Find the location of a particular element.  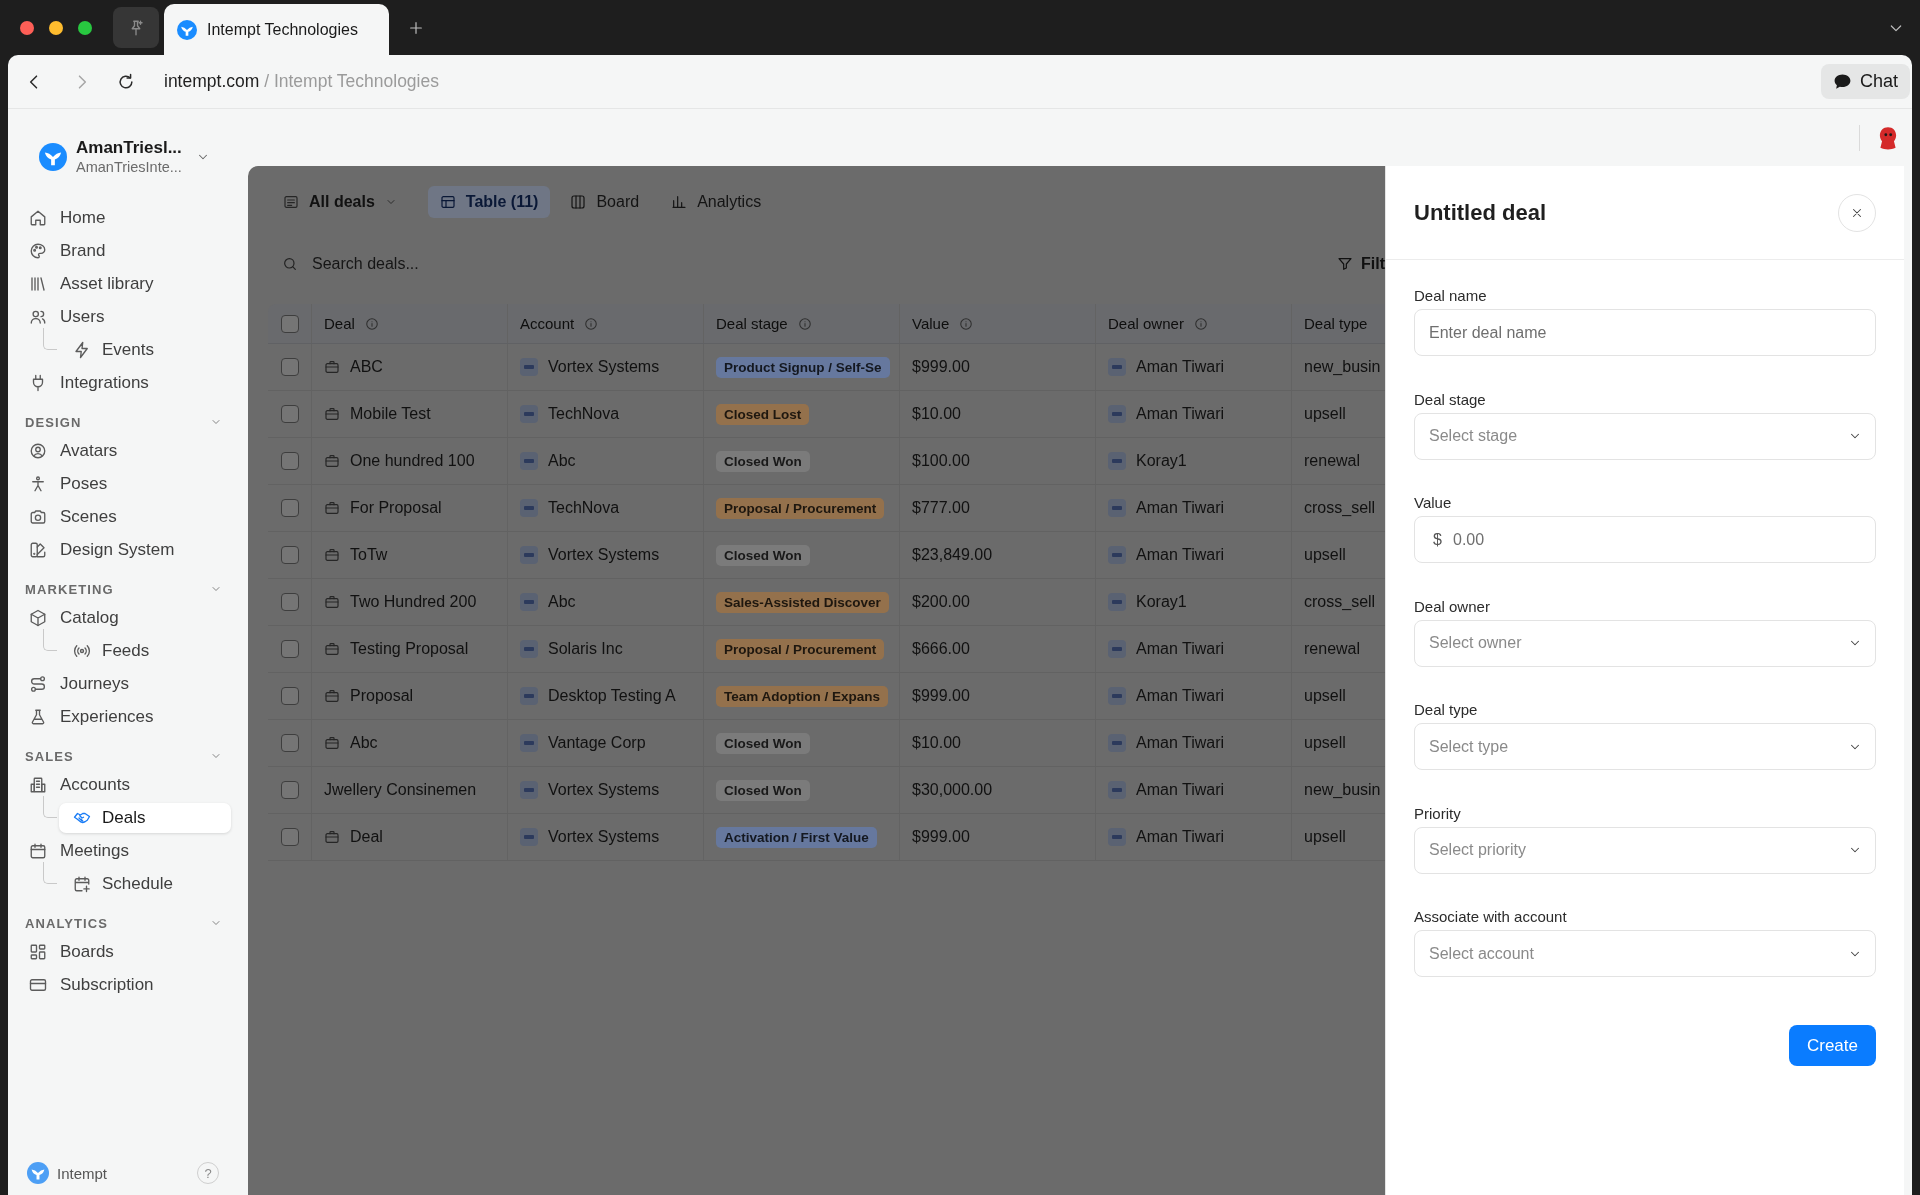

deal-name: ToTw is located at coordinates (369, 555).